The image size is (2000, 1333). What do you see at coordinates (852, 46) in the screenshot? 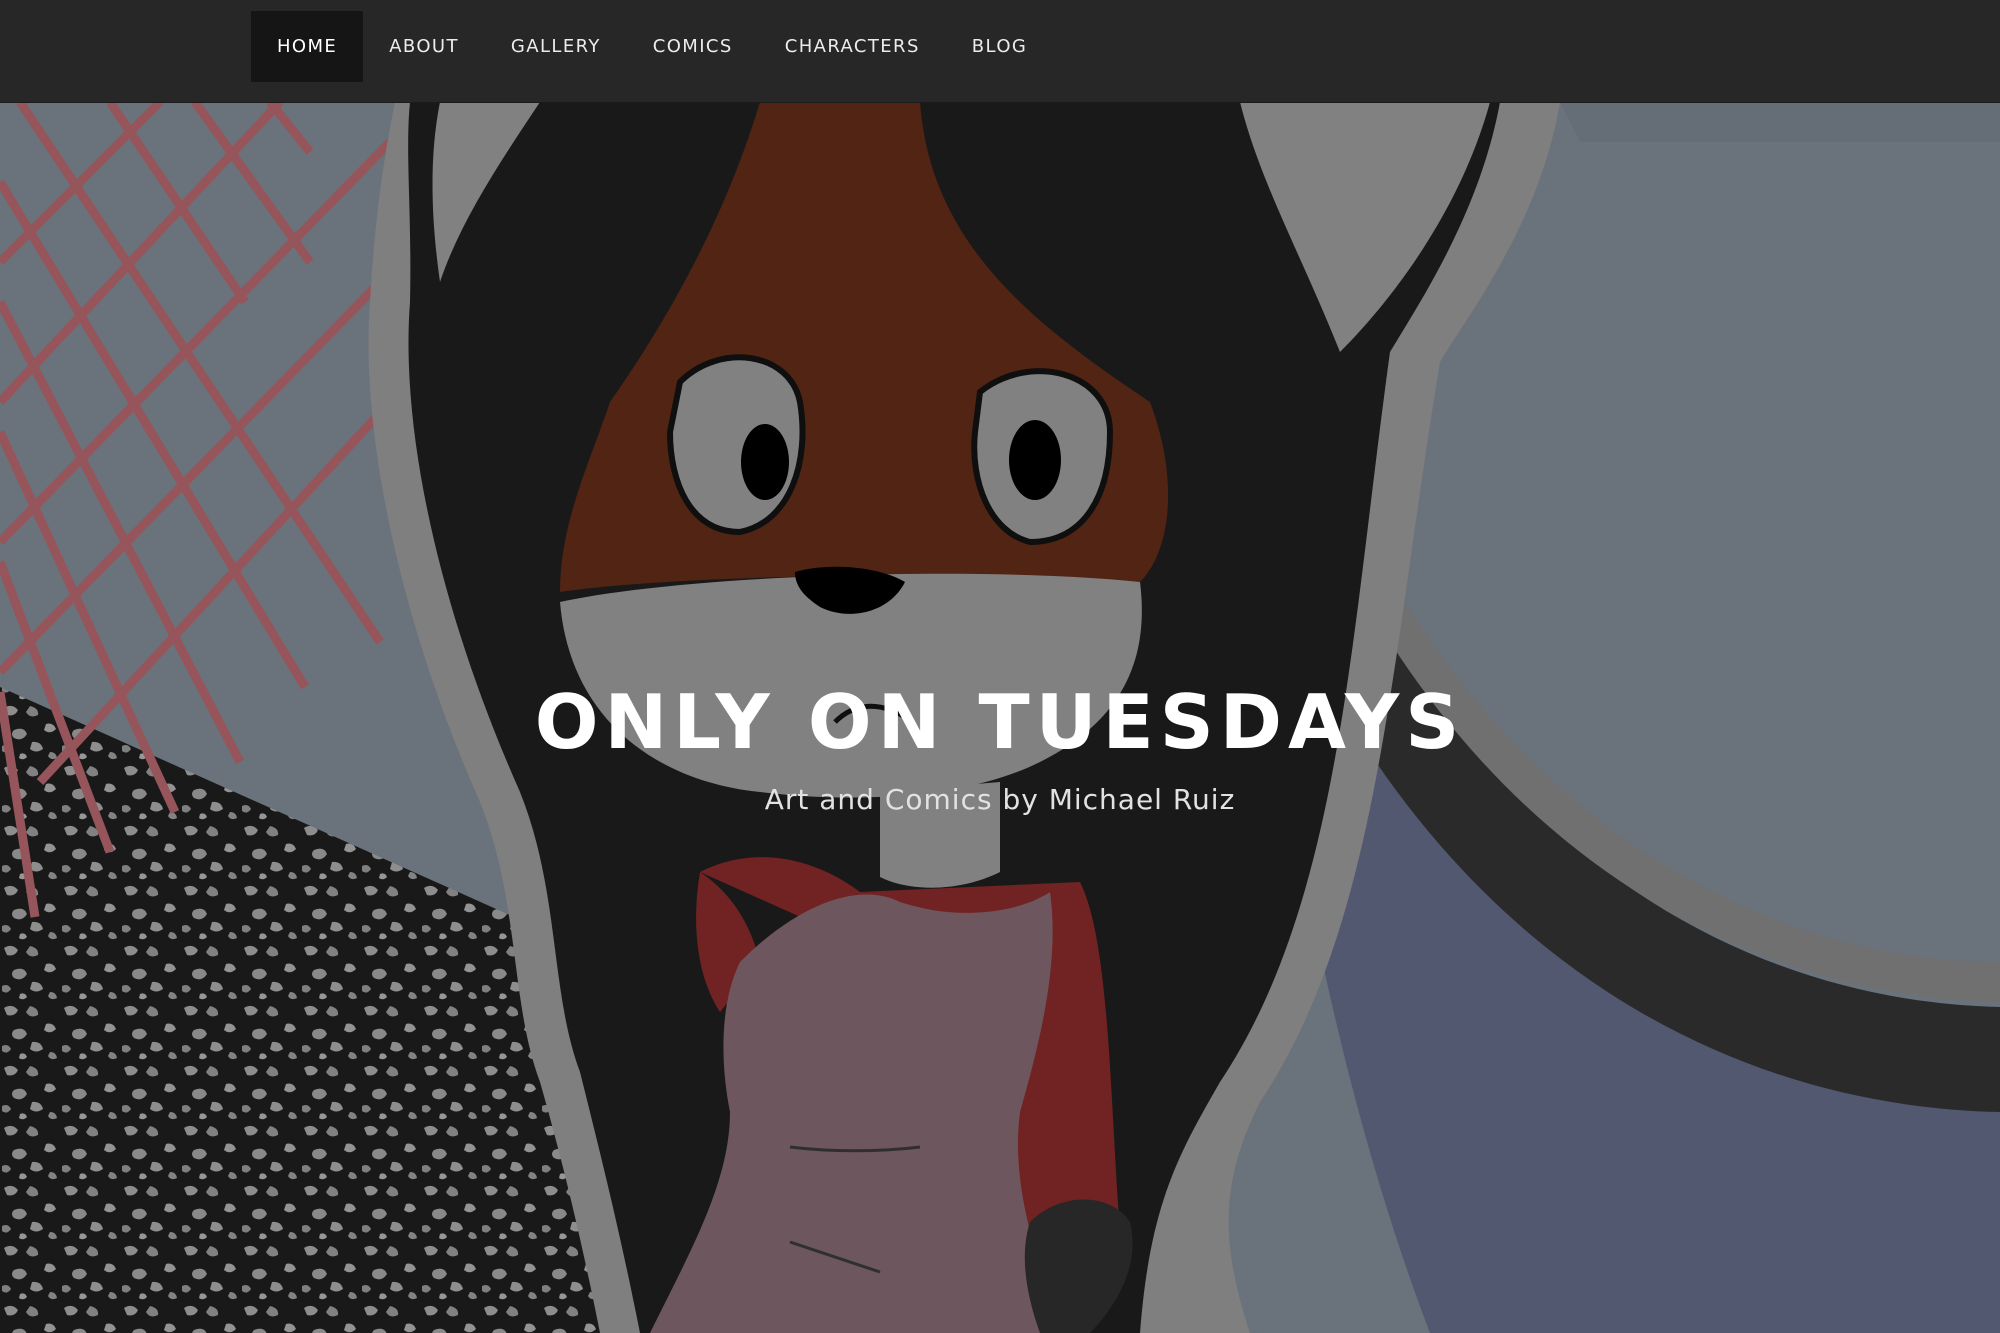
I see `nav-item-characters: CHARACTERS` at bounding box center [852, 46].